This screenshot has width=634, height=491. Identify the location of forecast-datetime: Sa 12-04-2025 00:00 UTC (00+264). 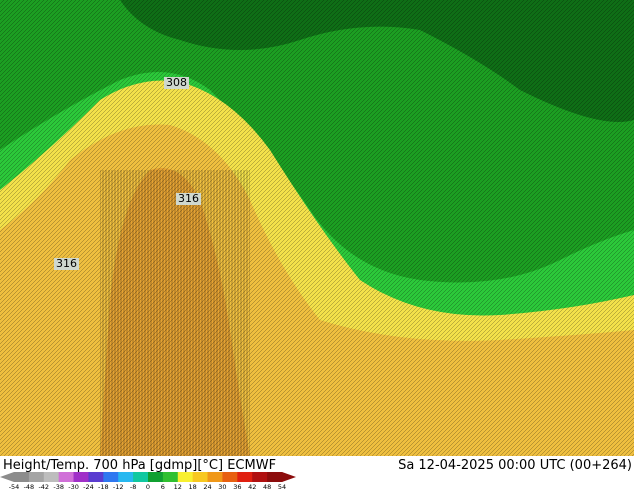
(515, 465).